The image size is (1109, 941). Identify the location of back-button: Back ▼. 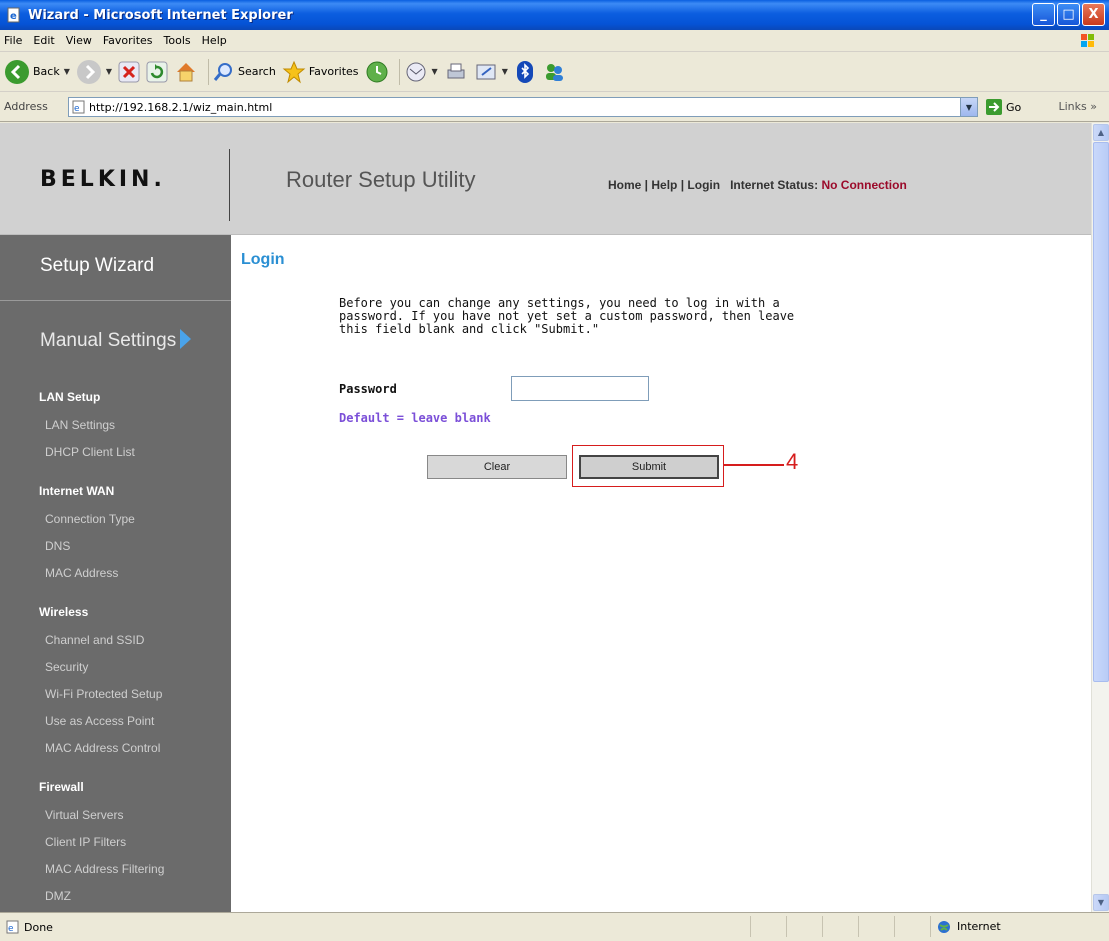
(37, 72).